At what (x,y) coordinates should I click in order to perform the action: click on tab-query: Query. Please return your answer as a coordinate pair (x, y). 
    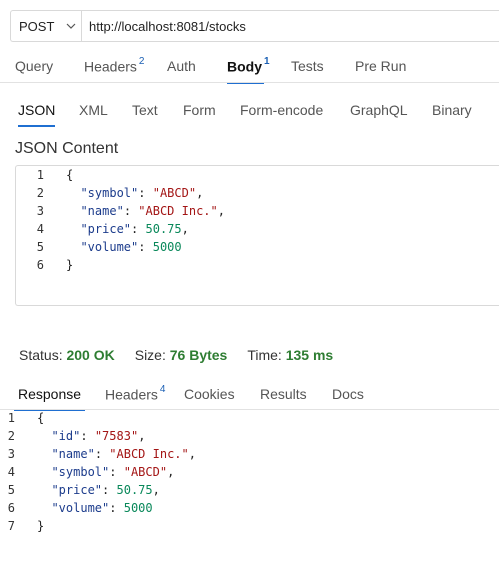
    Looking at the image, I should click on (34, 66).